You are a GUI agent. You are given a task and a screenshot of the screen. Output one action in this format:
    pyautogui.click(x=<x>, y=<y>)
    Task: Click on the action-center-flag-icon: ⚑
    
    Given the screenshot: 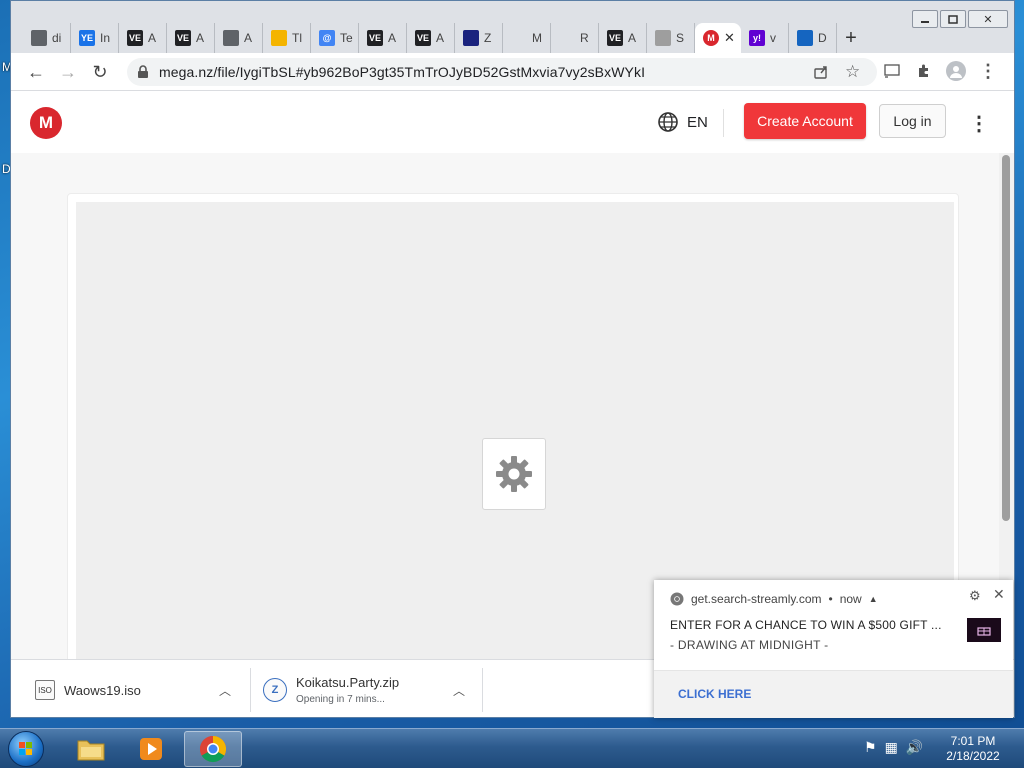 What is the action you would take?
    pyautogui.click(x=870, y=747)
    